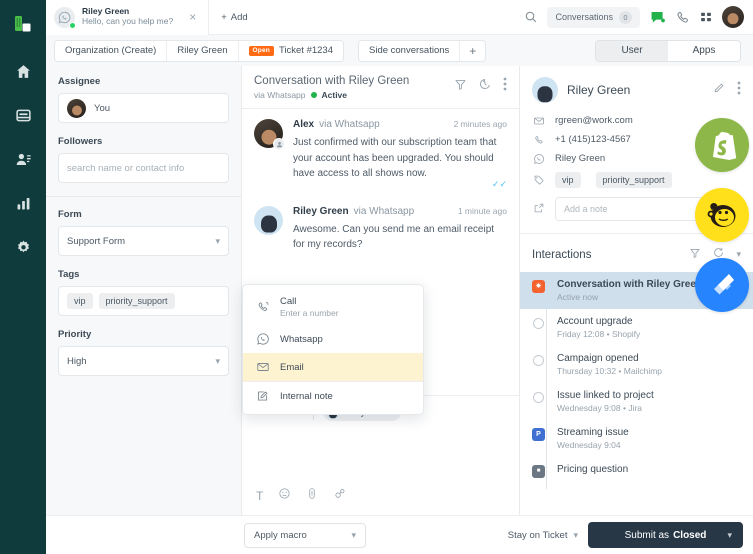  What do you see at coordinates (485, 86) in the screenshot?
I see `history-icon` at bounding box center [485, 86].